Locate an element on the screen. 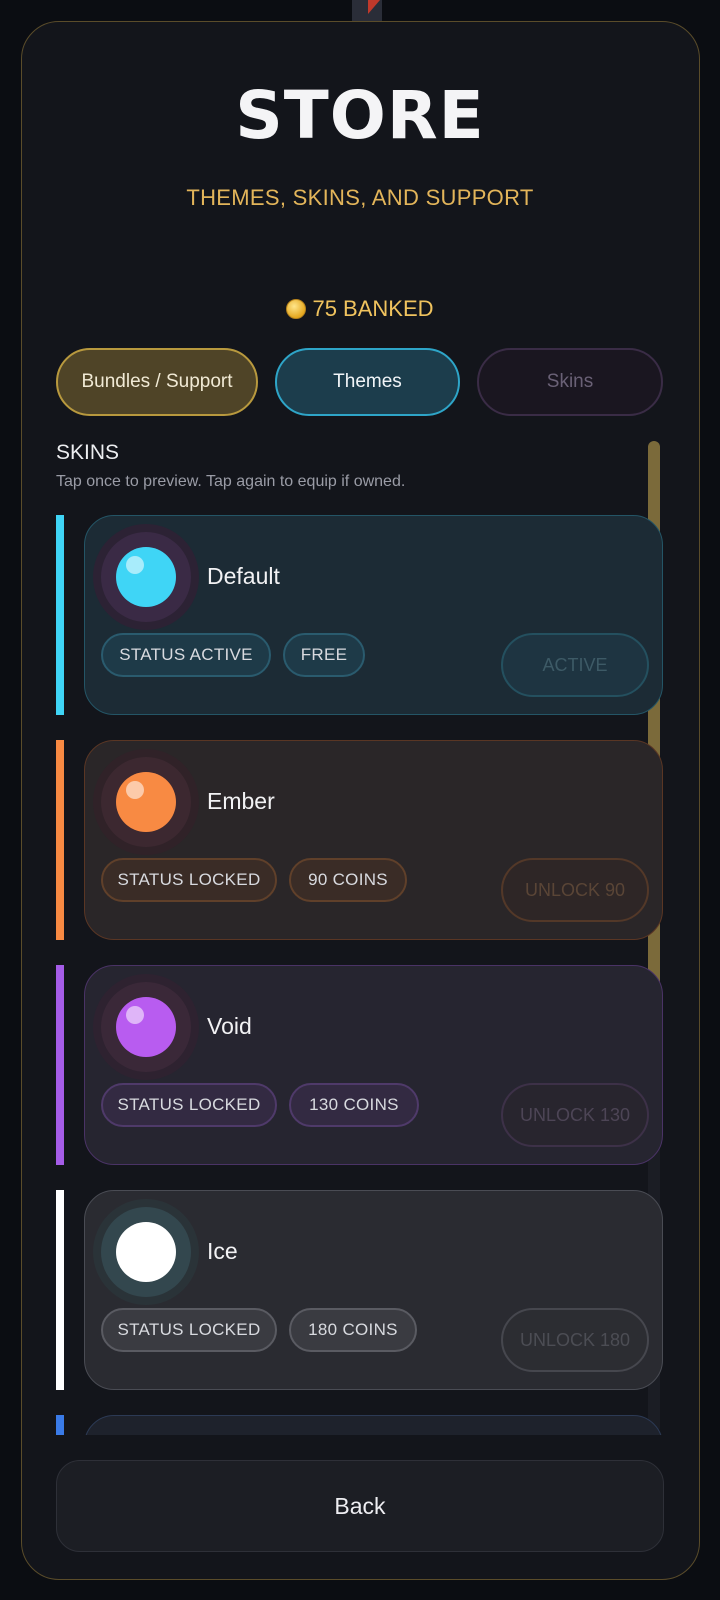 The image size is (720, 1600). banked-coins: 75 BANKED is located at coordinates (360, 309).